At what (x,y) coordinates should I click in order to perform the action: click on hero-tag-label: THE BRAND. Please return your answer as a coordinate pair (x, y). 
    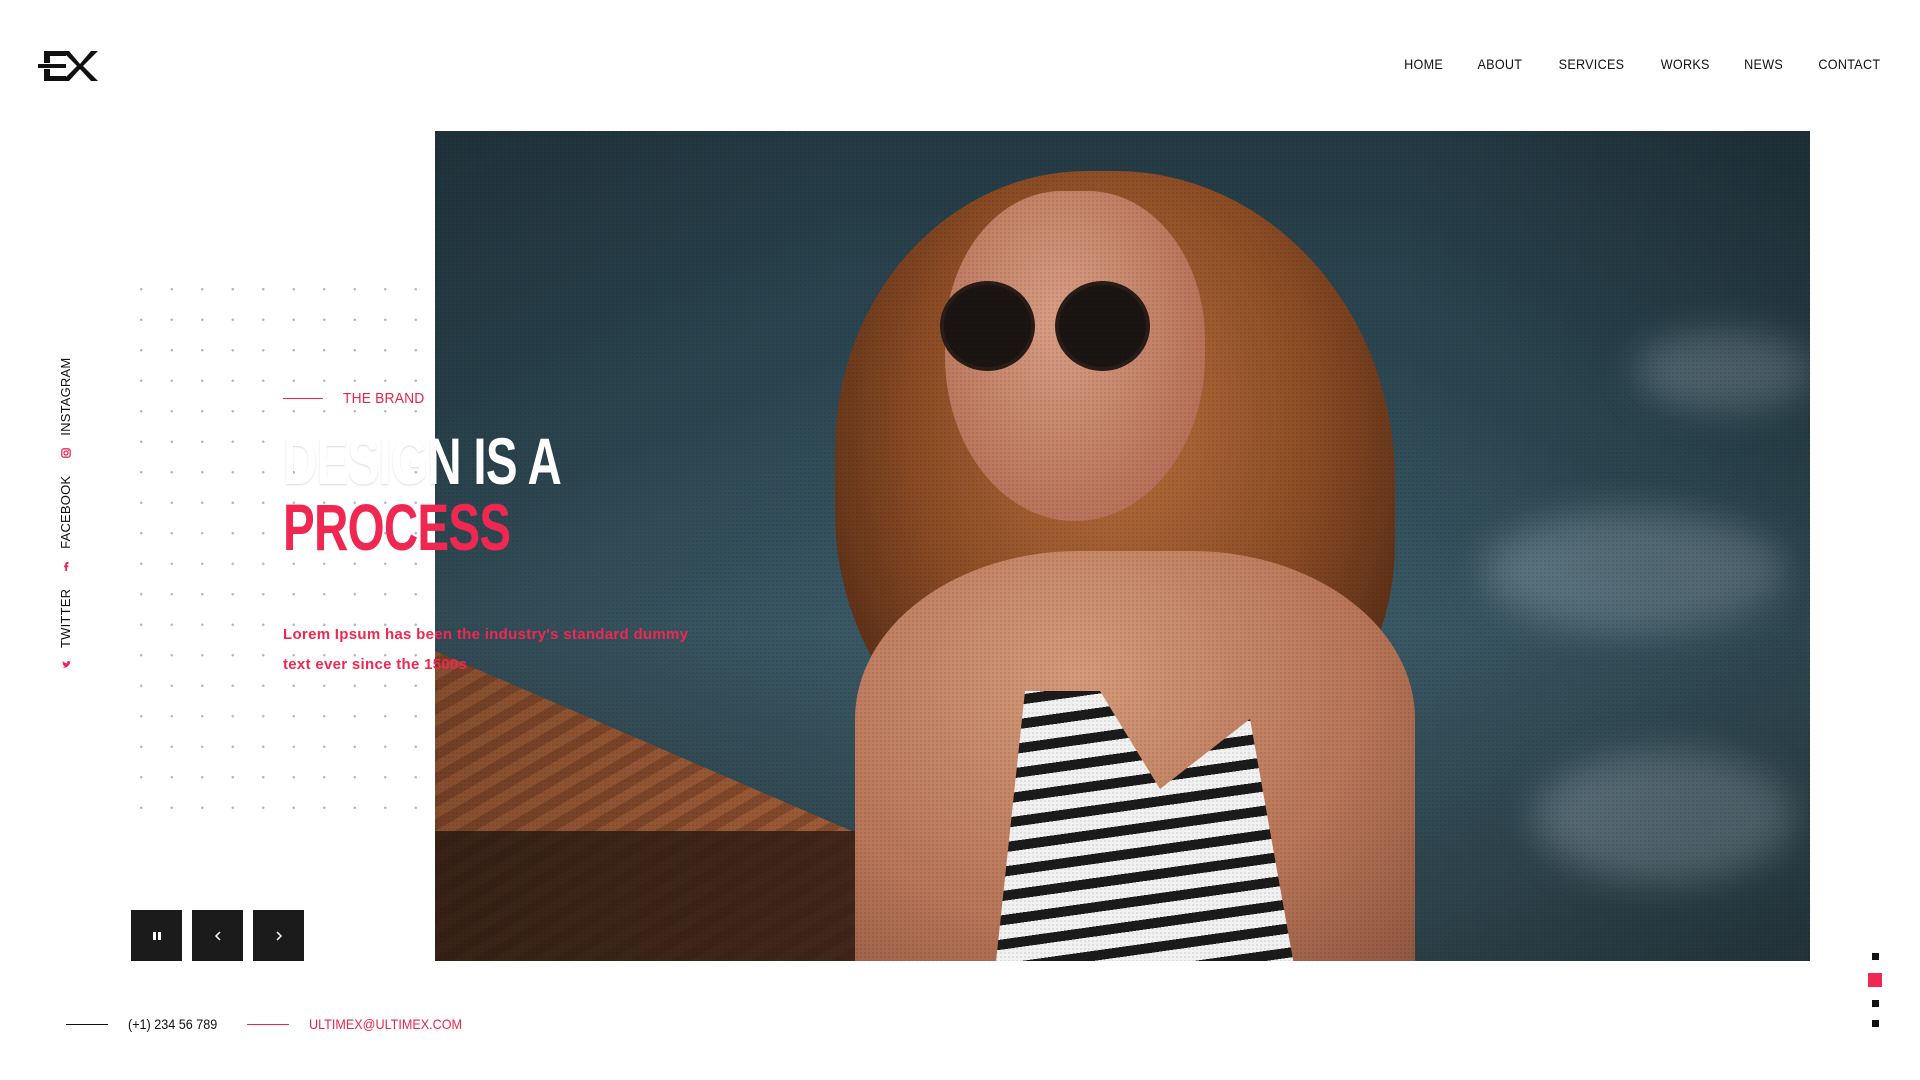
    Looking at the image, I should click on (384, 398).